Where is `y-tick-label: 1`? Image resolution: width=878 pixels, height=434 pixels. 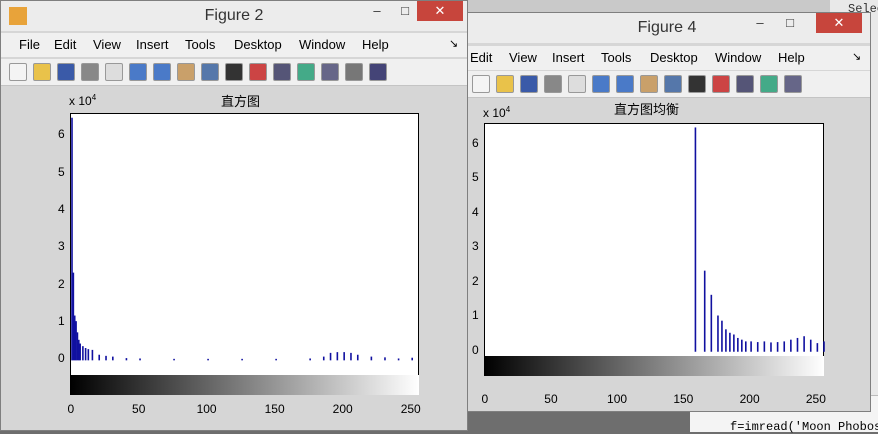
y-tick-label: 1 is located at coordinates (61, 321).